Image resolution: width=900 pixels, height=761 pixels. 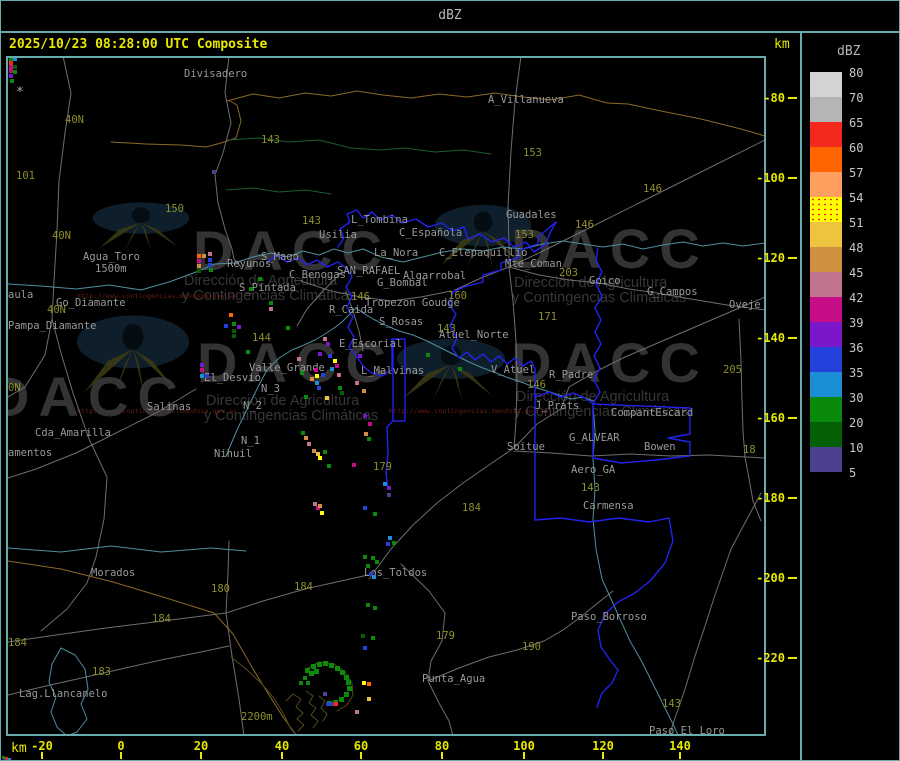 What do you see at coordinates (25, 176) in the screenshot?
I see `route-number-label: 101` at bounding box center [25, 176].